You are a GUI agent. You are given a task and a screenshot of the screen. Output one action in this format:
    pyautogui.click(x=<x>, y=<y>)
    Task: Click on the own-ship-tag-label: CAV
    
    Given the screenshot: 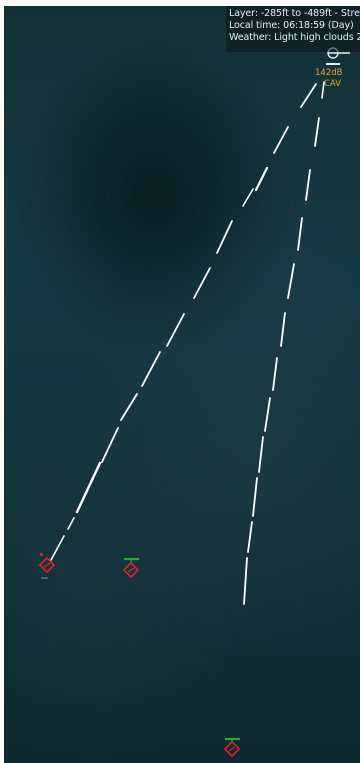 What is the action you would take?
    pyautogui.click(x=333, y=84)
    